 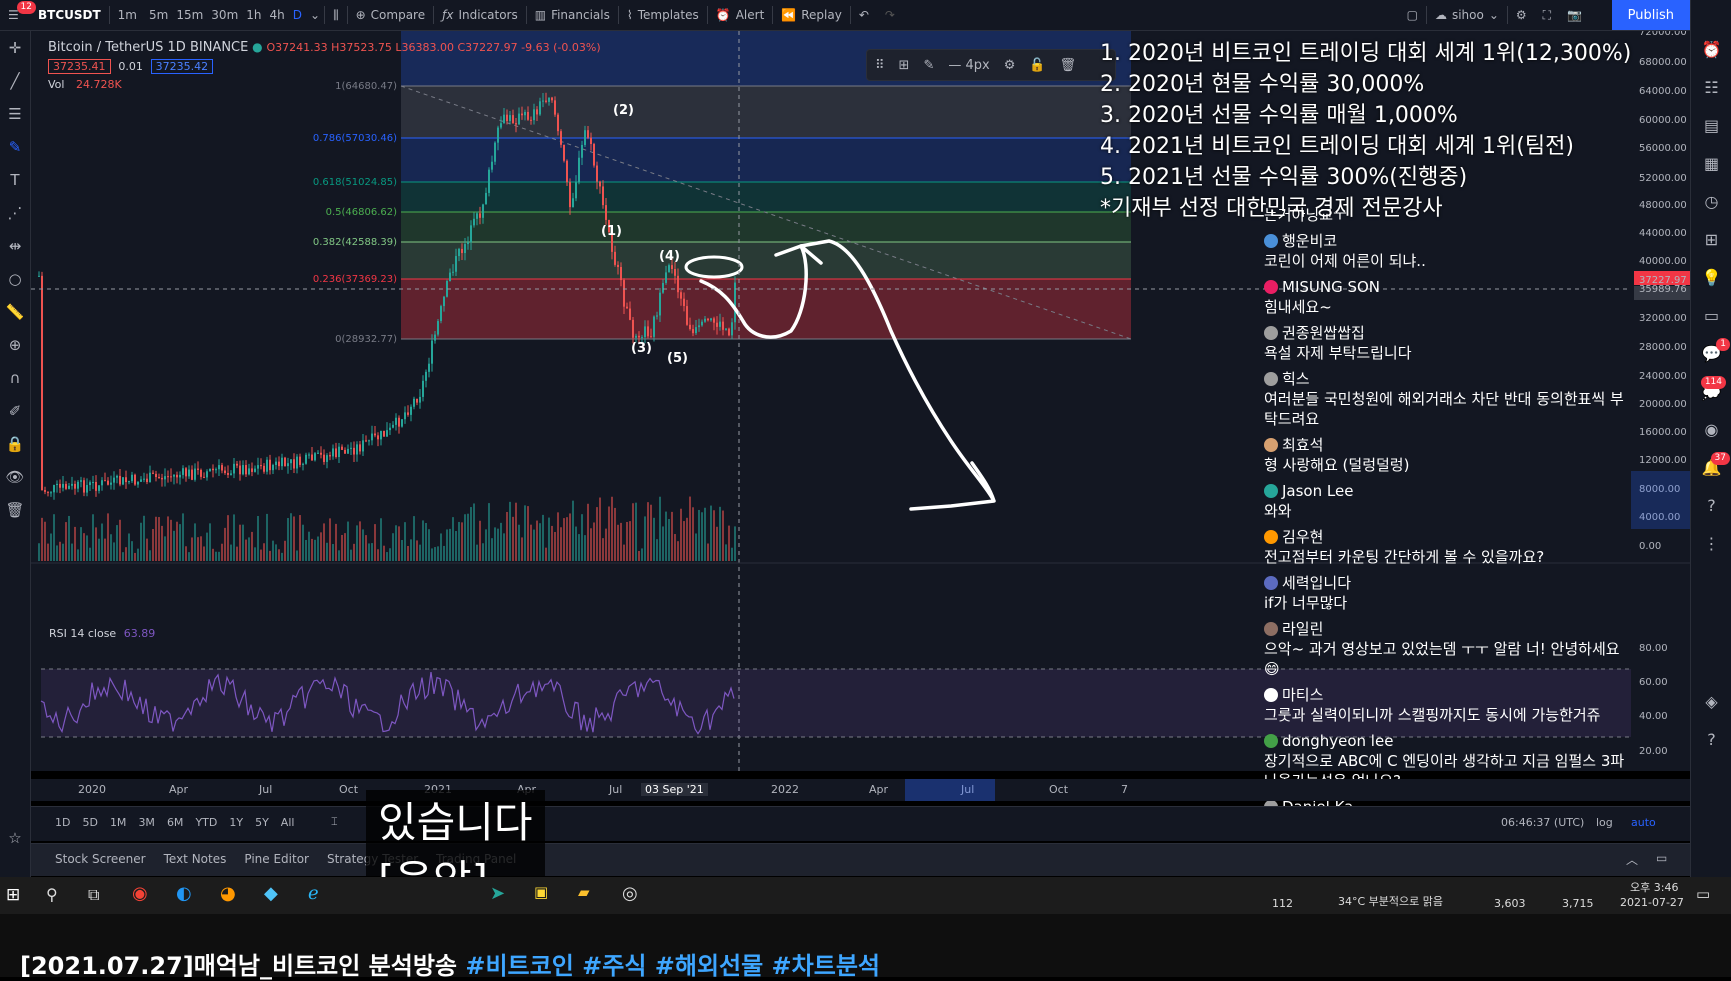 What do you see at coordinates (15, 47) in the screenshot?
I see `crosshair-icon: ✛` at bounding box center [15, 47].